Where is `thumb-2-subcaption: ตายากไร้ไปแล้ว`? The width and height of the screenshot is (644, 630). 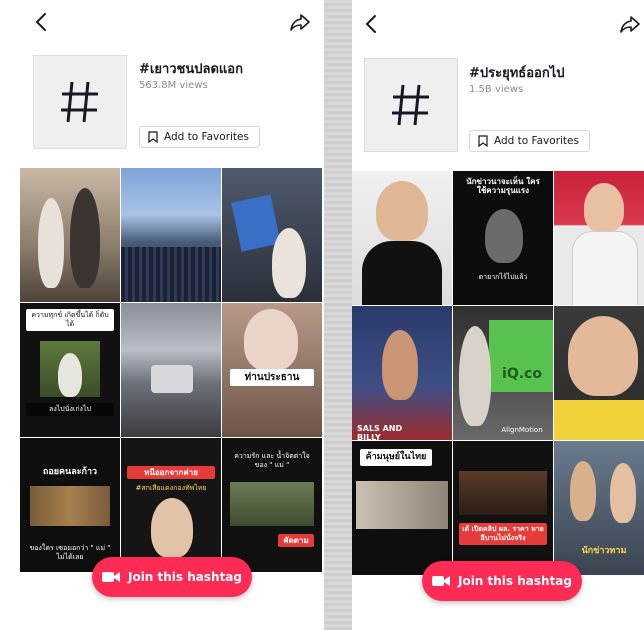 thumb-2-subcaption: ตายากไร้ไปแล้ว is located at coordinates (503, 277).